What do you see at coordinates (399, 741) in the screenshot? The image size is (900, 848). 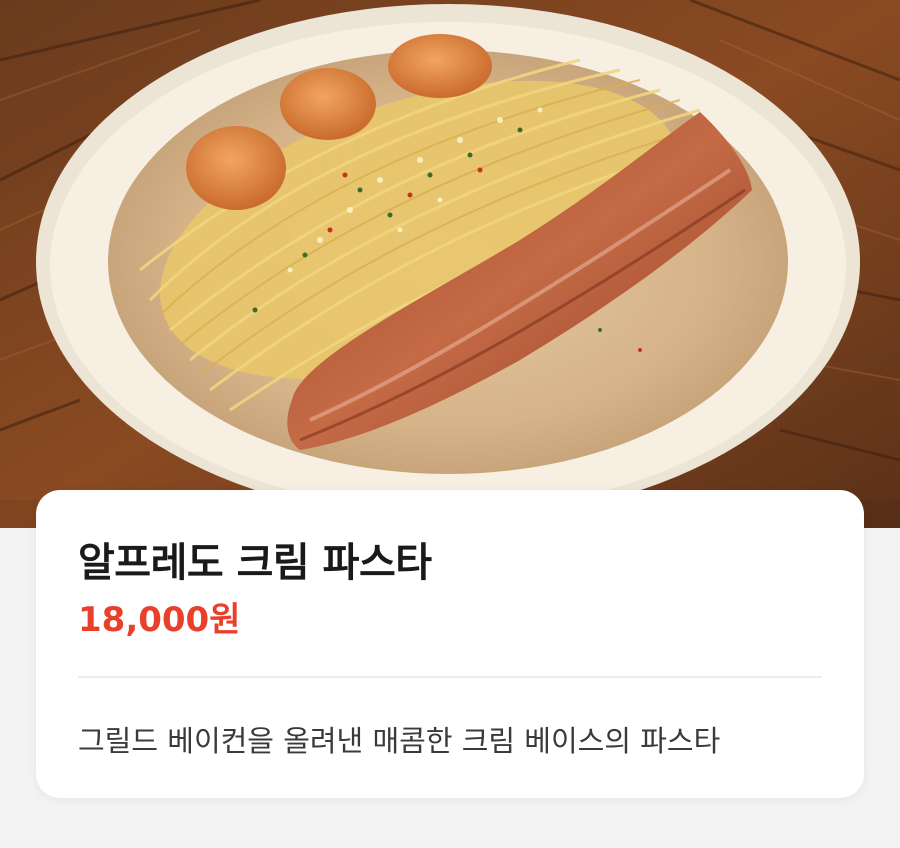 I see `menu-item-description: 그릴드 베이컨을 올려낸 매콤한 크림 베이스의 파스타` at bounding box center [399, 741].